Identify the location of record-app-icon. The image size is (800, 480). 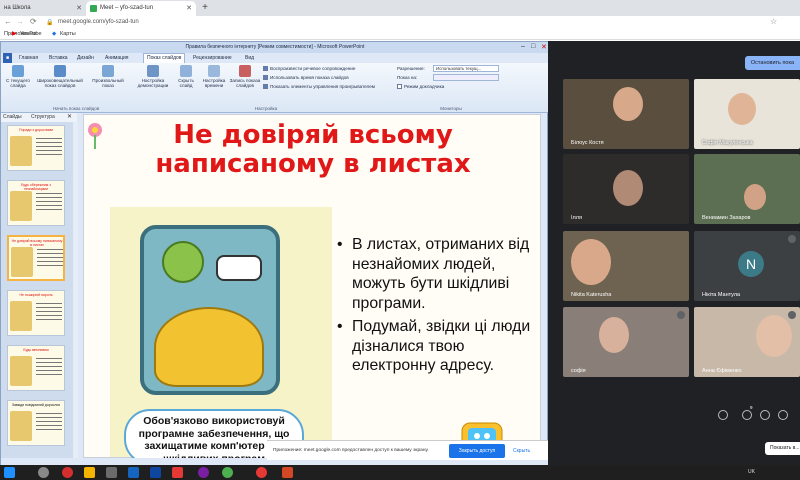
(67, 472).